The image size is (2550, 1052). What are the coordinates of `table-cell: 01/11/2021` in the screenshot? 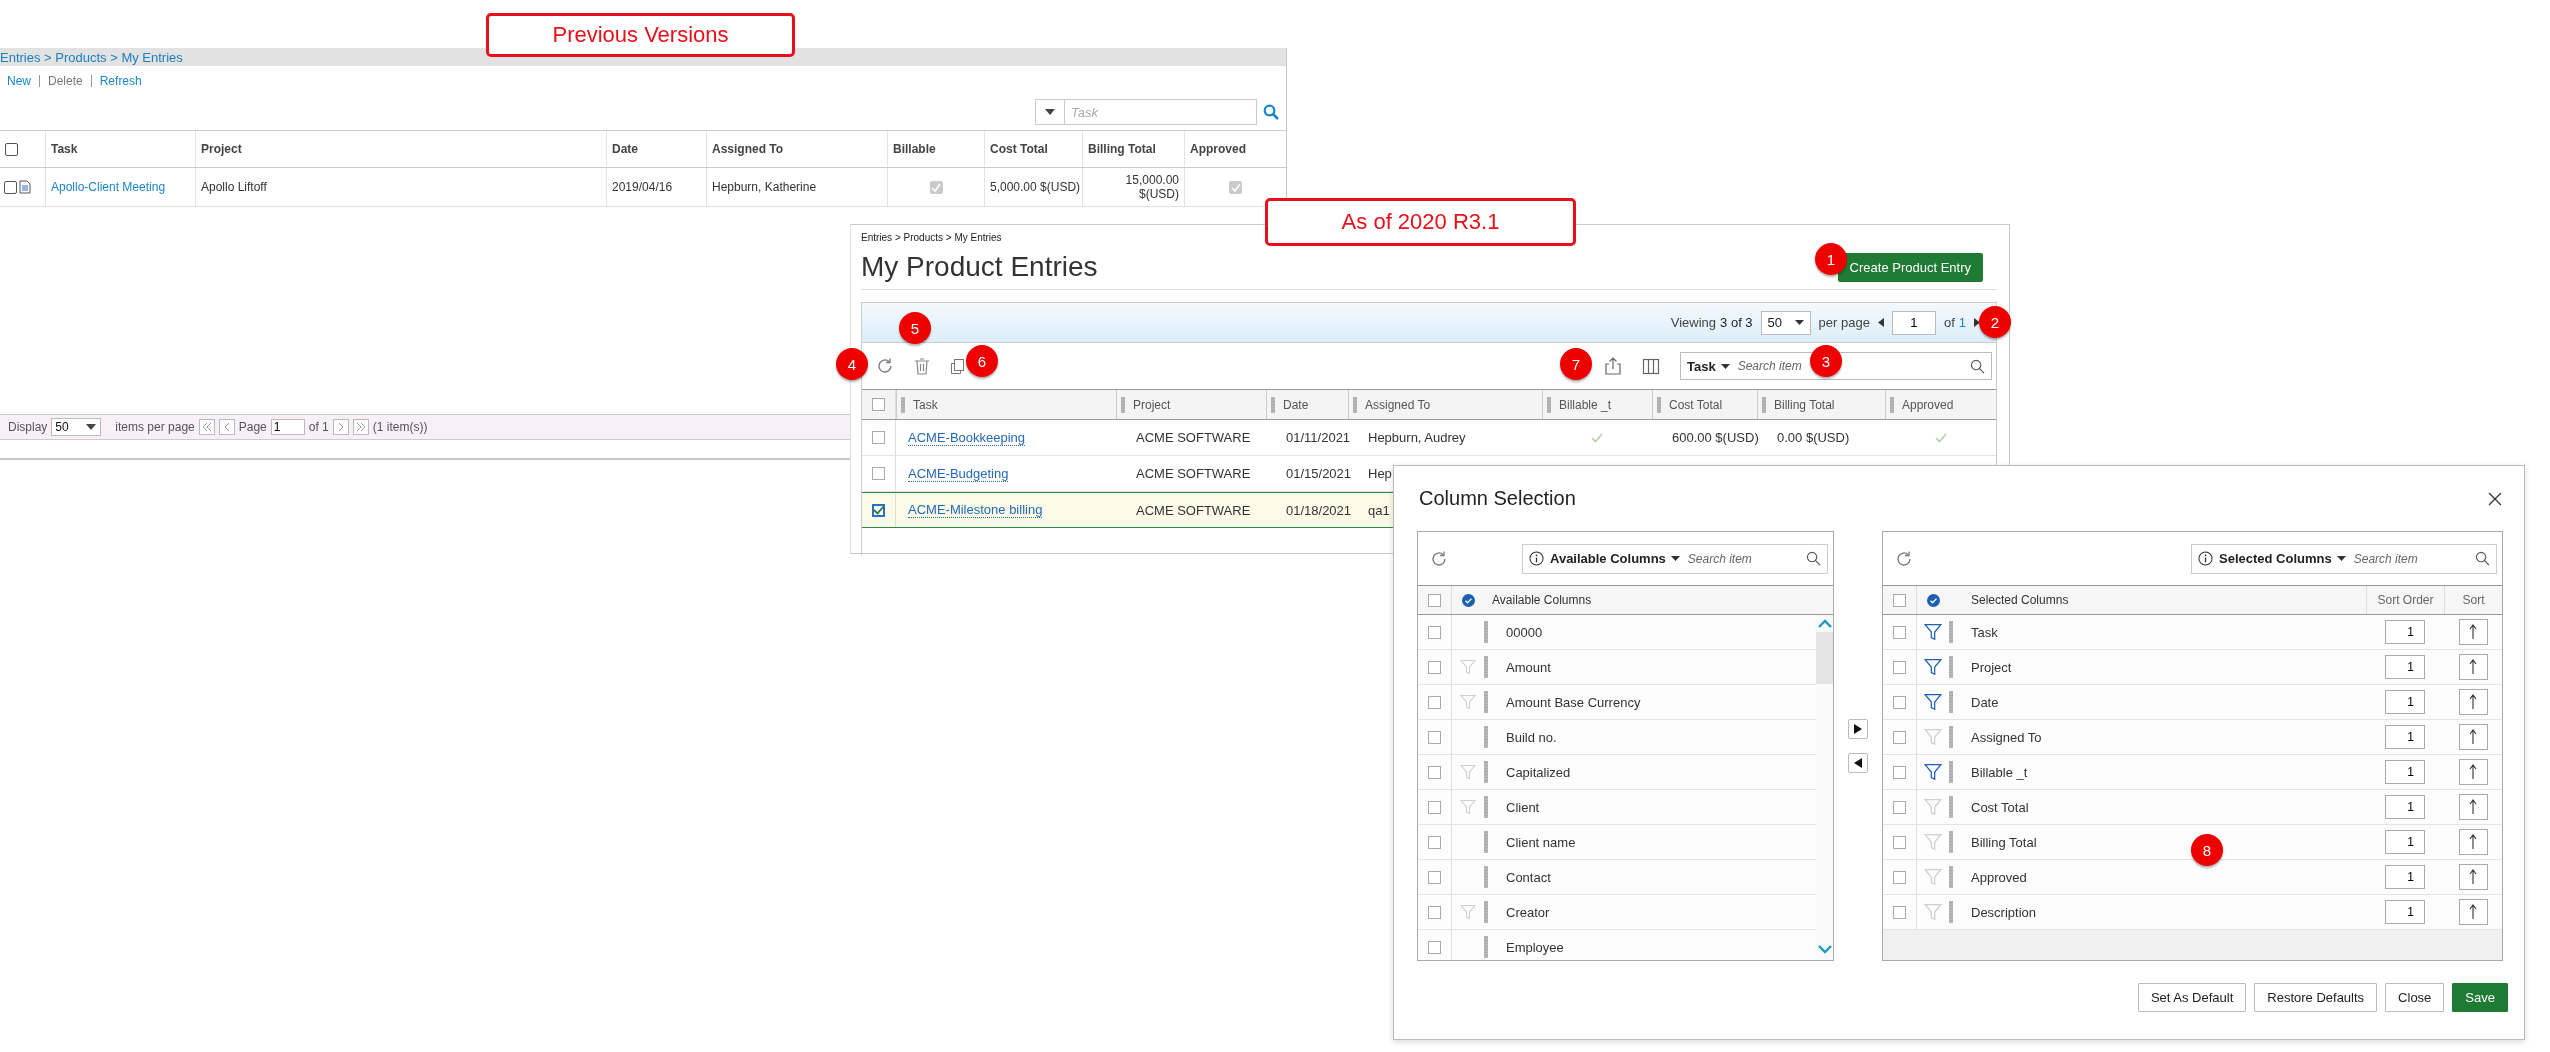 It's located at (1318, 437).